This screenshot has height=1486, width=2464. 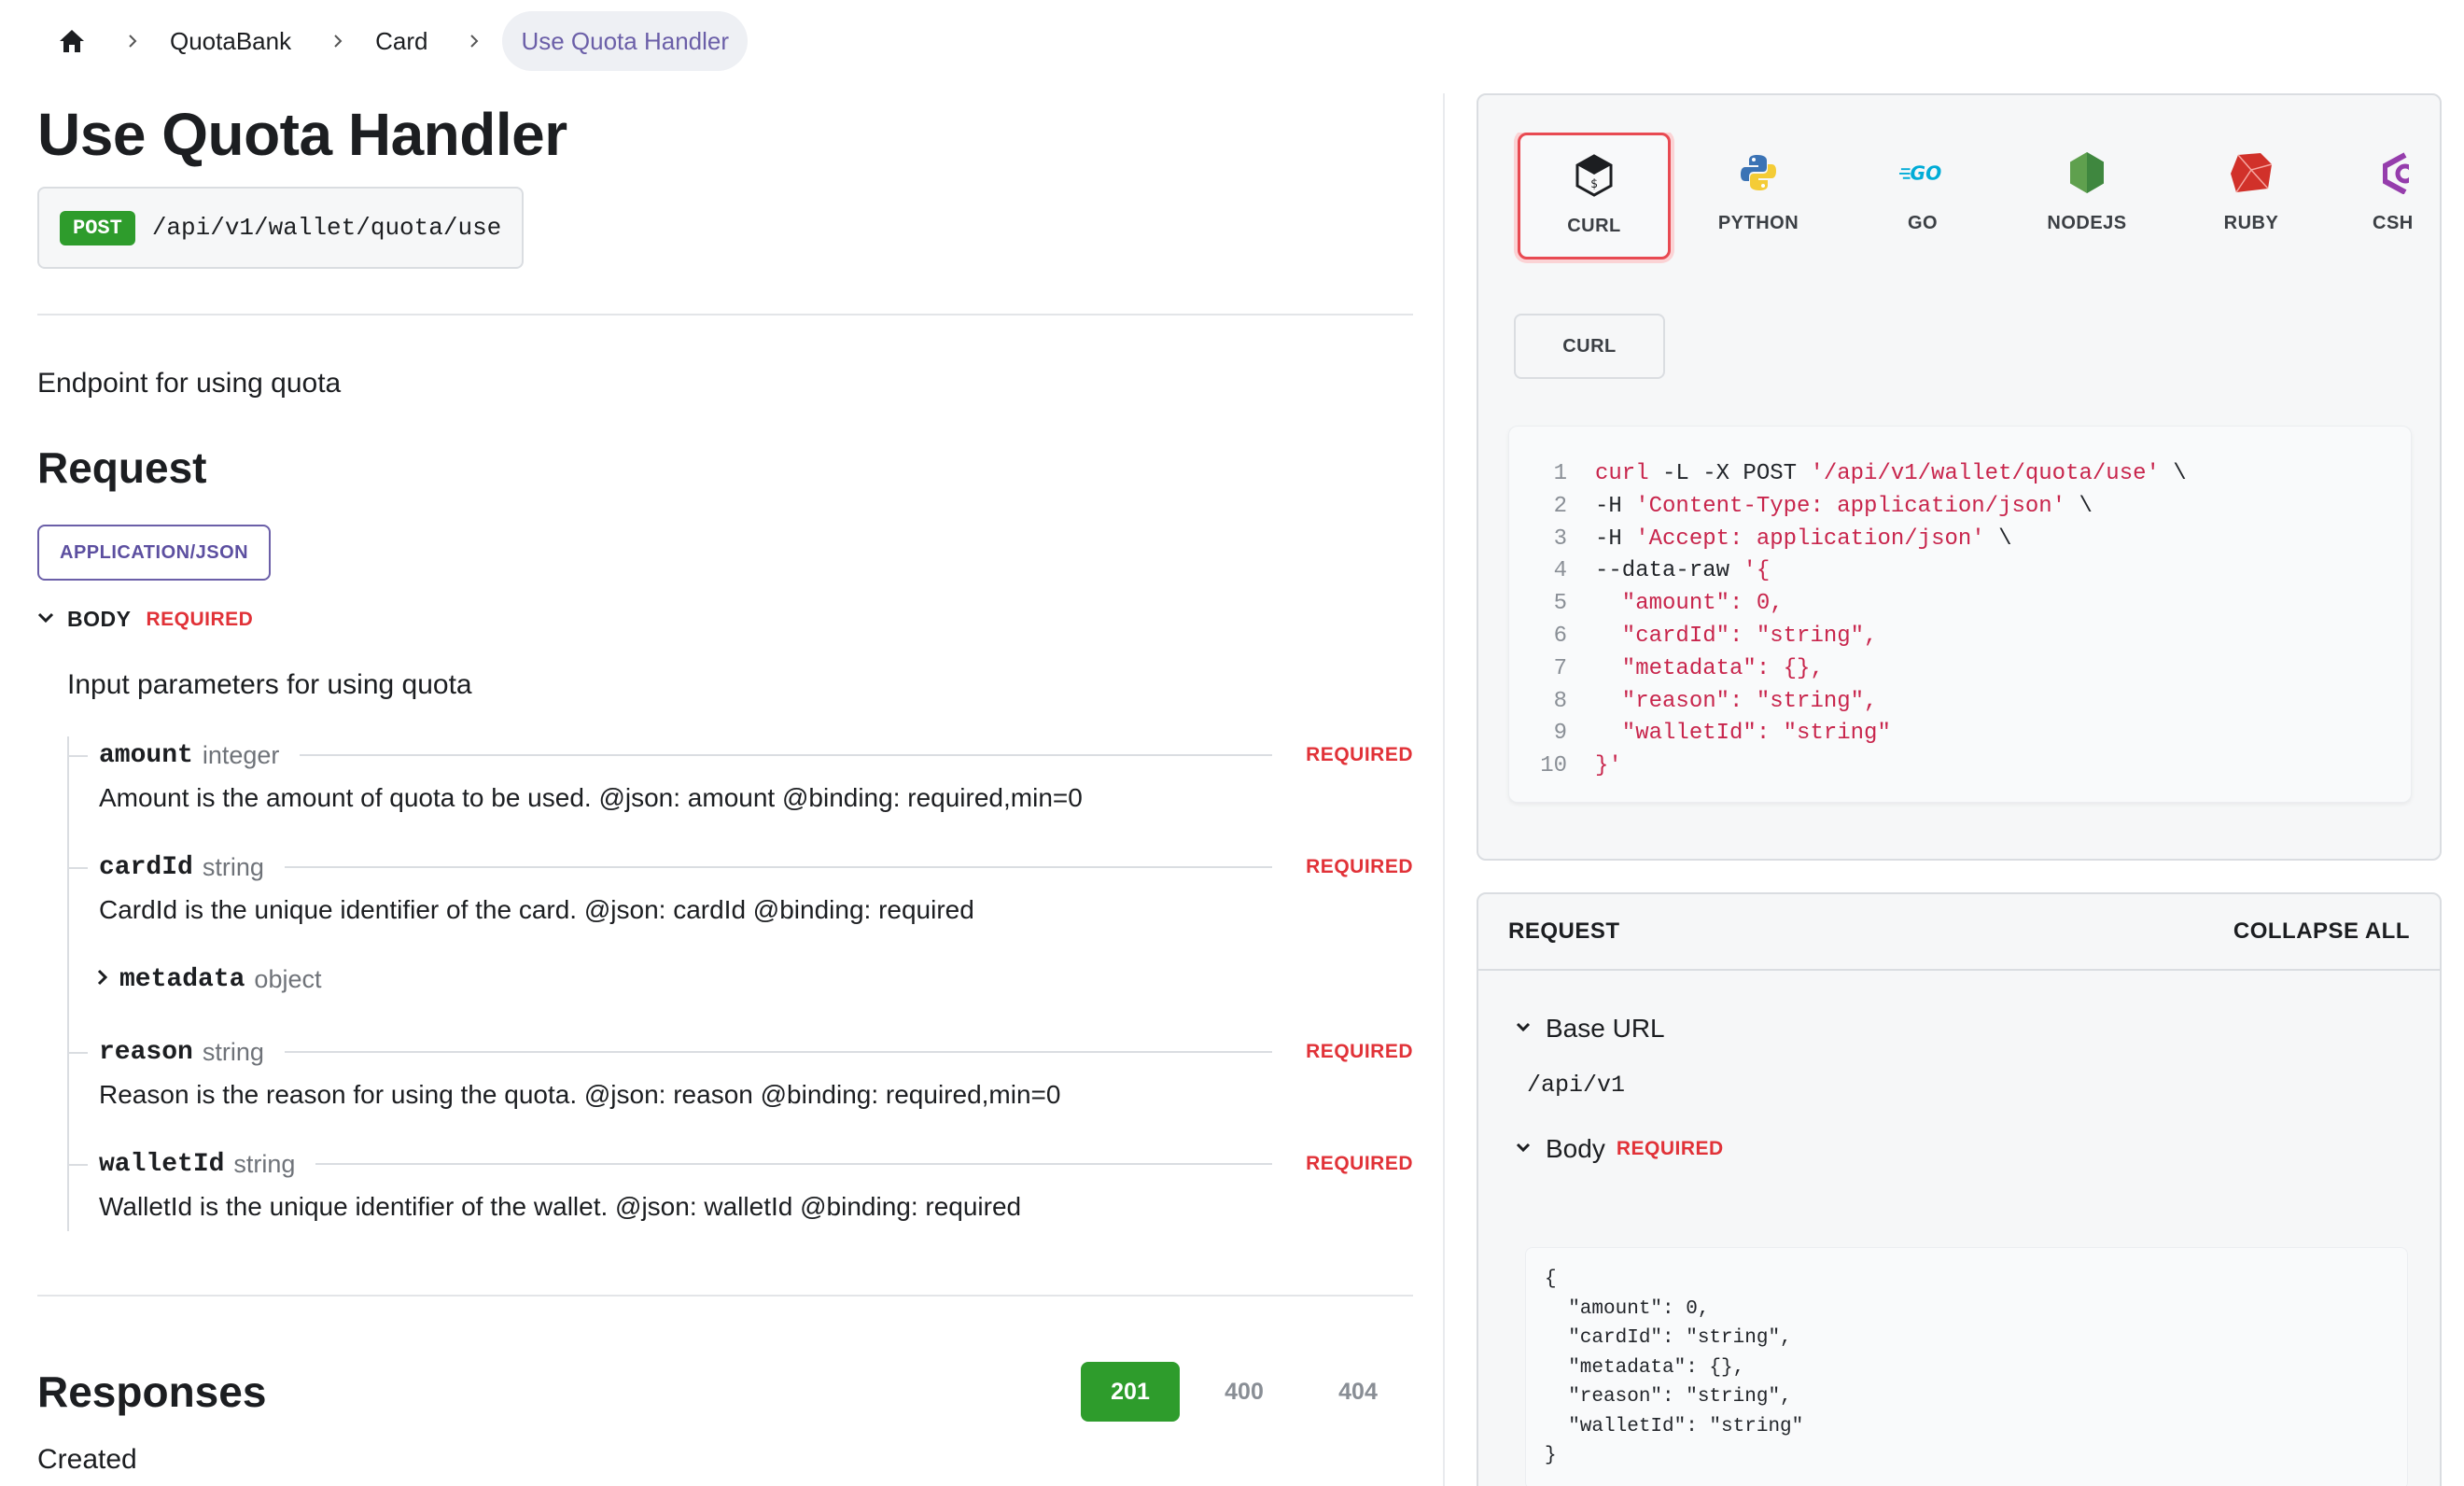 I want to click on language-label: GO, so click(x=1923, y=223).